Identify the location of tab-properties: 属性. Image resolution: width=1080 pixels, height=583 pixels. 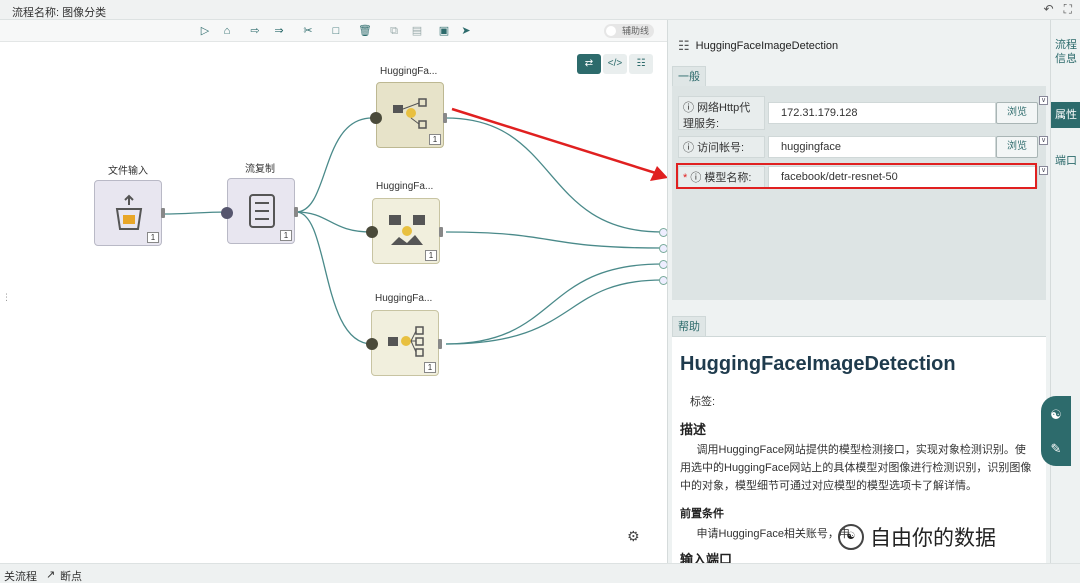
(1065, 115).